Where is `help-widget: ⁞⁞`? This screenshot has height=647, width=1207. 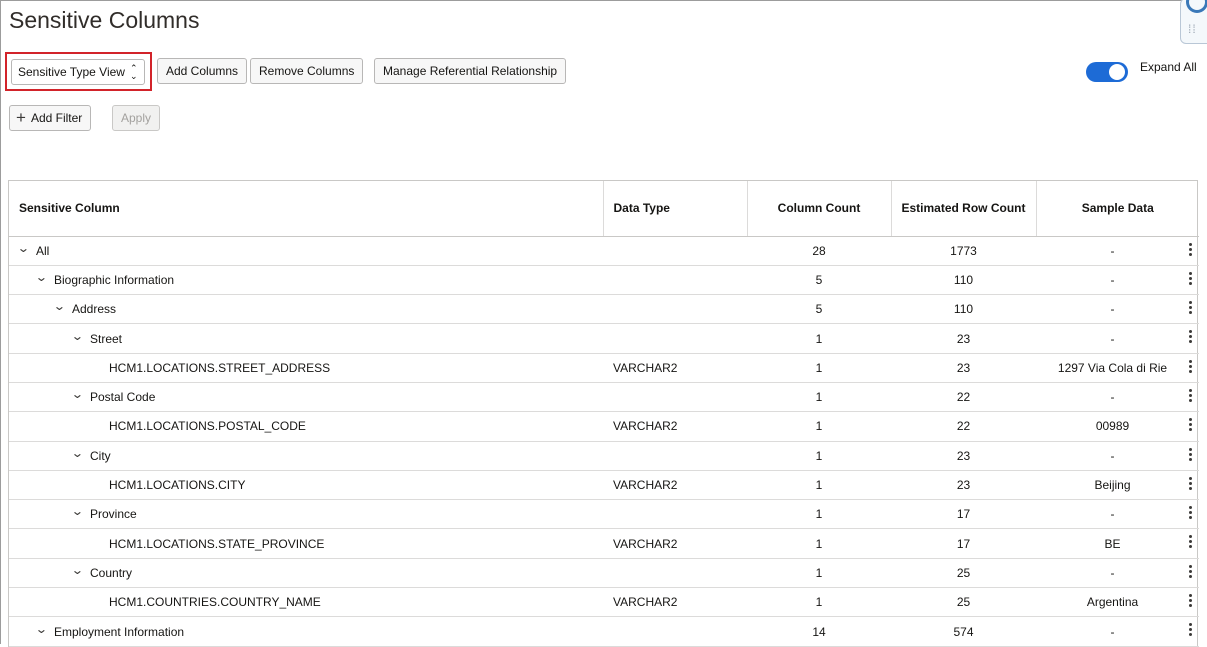 help-widget: ⁞⁞ is located at coordinates (1193, 22).